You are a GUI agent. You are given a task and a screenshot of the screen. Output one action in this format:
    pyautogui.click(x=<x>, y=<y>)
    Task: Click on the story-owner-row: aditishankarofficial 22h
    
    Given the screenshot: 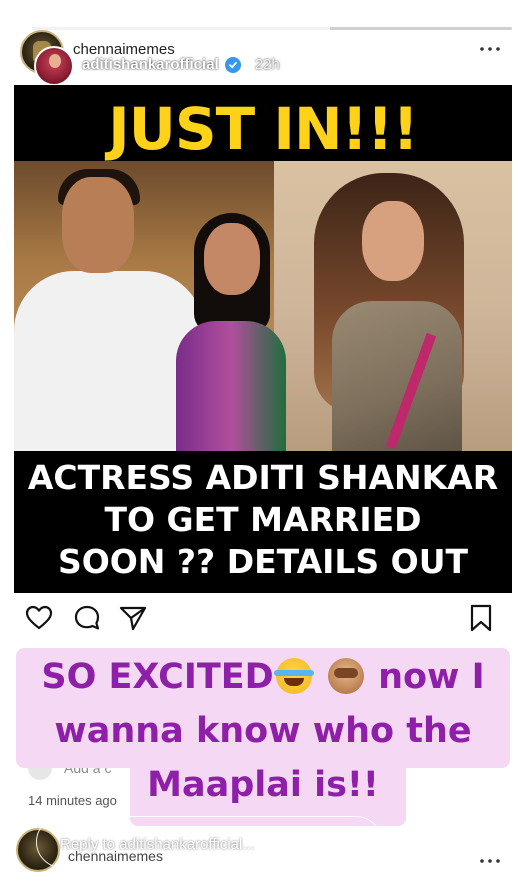 What is the action you would take?
    pyautogui.click(x=181, y=64)
    